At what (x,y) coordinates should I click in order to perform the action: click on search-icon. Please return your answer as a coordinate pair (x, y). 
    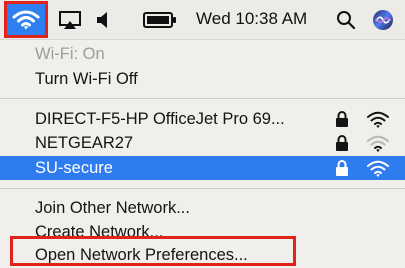
    Looking at the image, I should click on (346, 19).